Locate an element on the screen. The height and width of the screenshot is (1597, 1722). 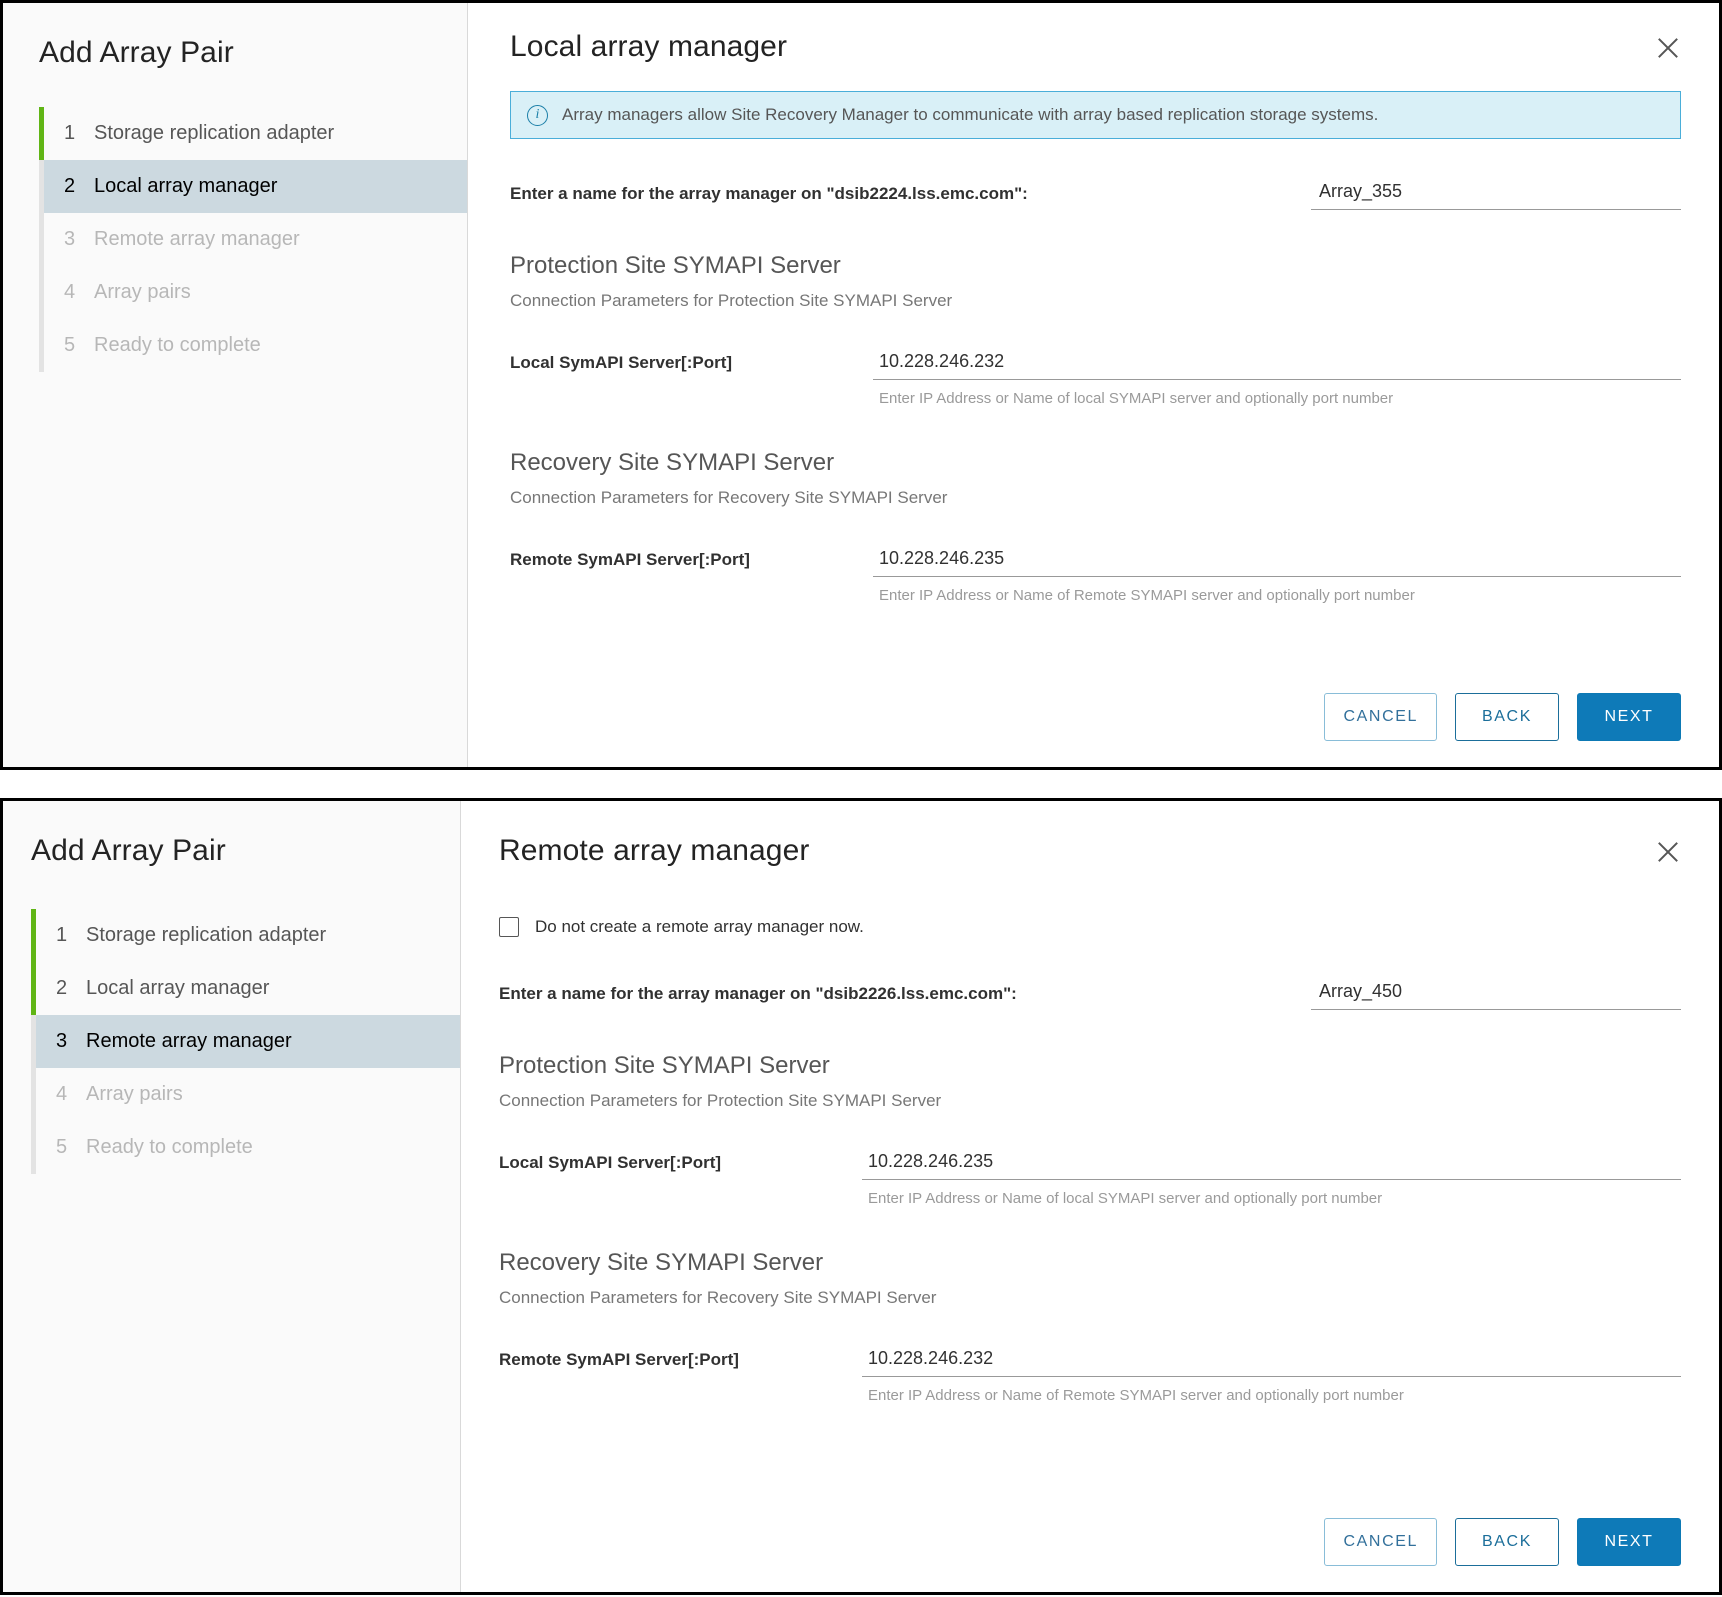
content-header: Remote array manager is located at coordinates (1090, 851).